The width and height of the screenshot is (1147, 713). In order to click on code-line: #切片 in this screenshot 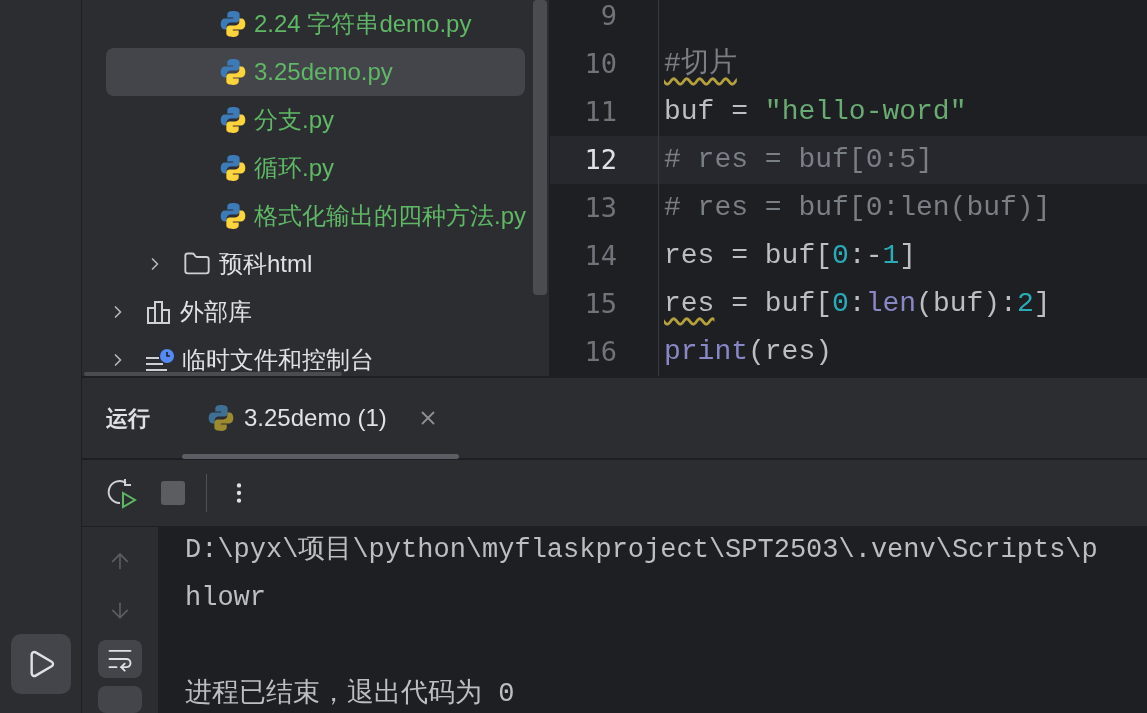, I will do `click(700, 64)`.